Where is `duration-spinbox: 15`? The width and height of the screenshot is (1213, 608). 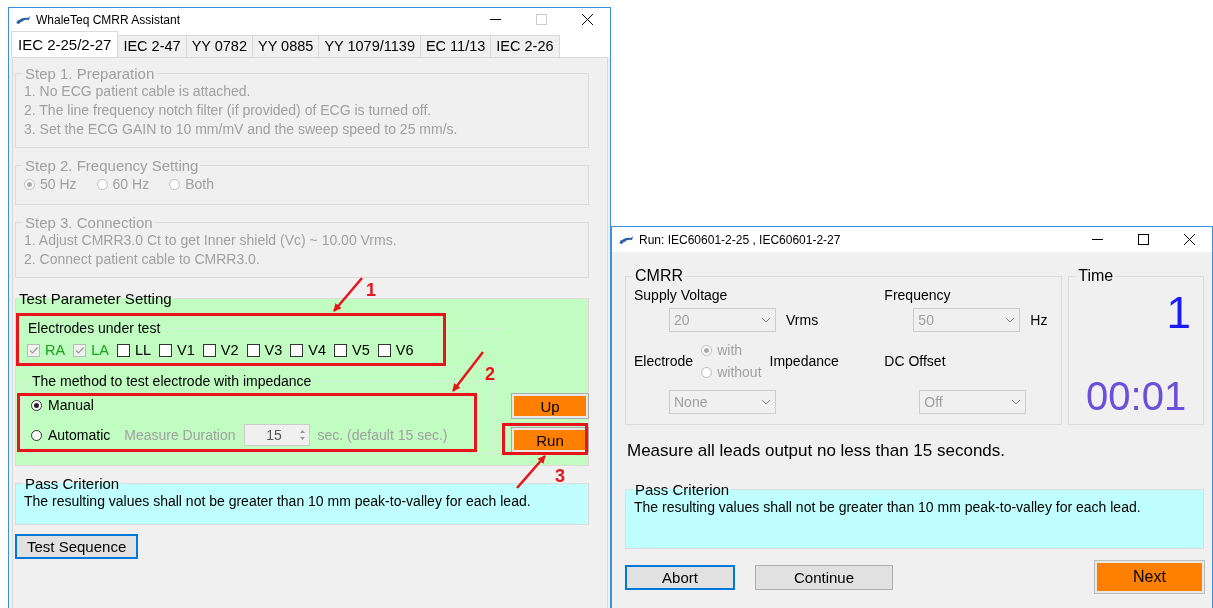 duration-spinbox: 15 is located at coordinates (276, 435).